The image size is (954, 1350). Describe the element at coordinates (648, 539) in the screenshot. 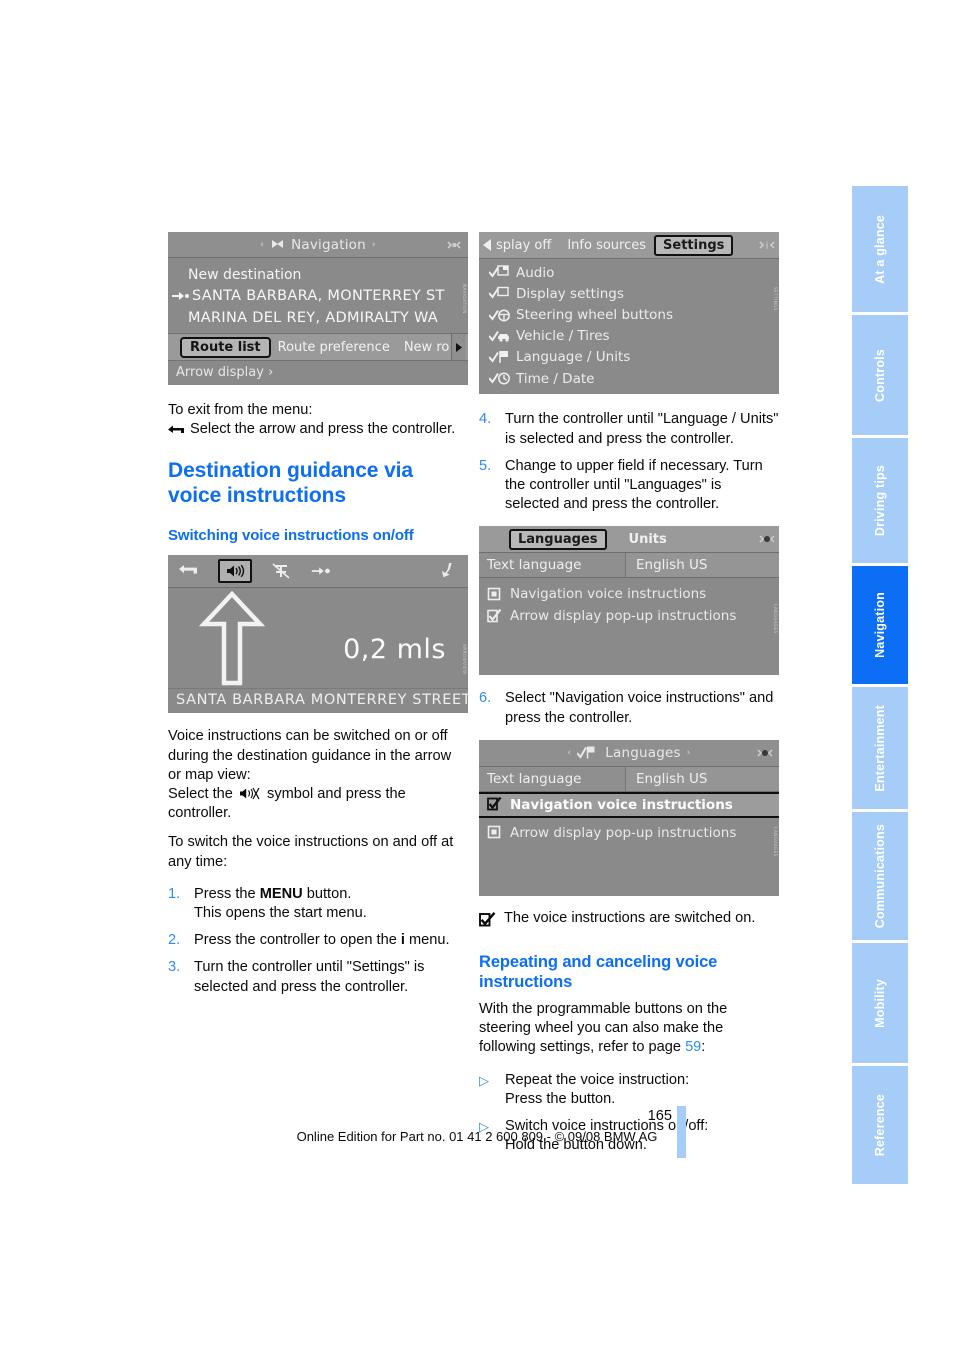

I see `units-tab: Units` at that location.